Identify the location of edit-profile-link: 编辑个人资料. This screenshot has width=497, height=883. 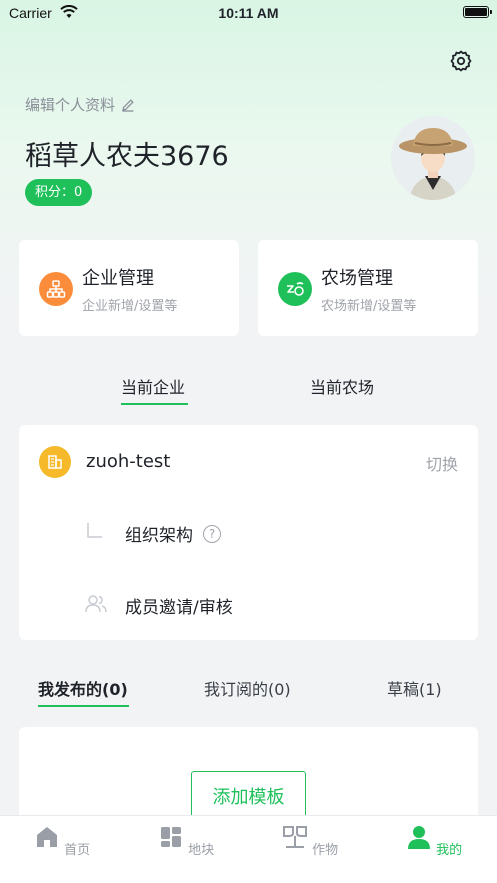
(80, 104).